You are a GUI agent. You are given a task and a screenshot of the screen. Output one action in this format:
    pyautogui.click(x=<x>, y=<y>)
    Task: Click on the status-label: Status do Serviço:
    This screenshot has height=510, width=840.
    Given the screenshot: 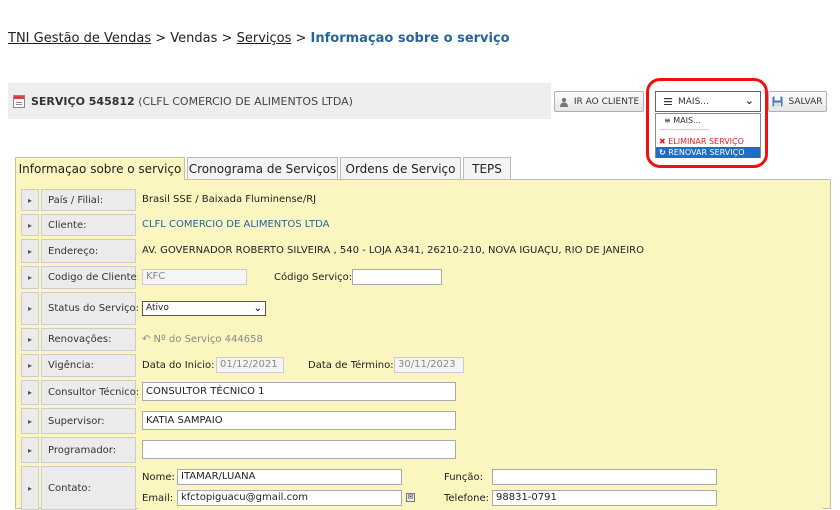 What is the action you would take?
    pyautogui.click(x=90, y=308)
    